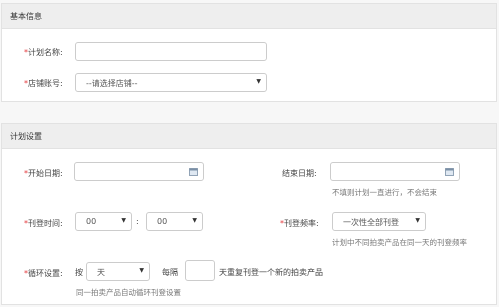  Describe the element at coordinates (171, 51) in the screenshot. I see `plan-name-input` at that location.